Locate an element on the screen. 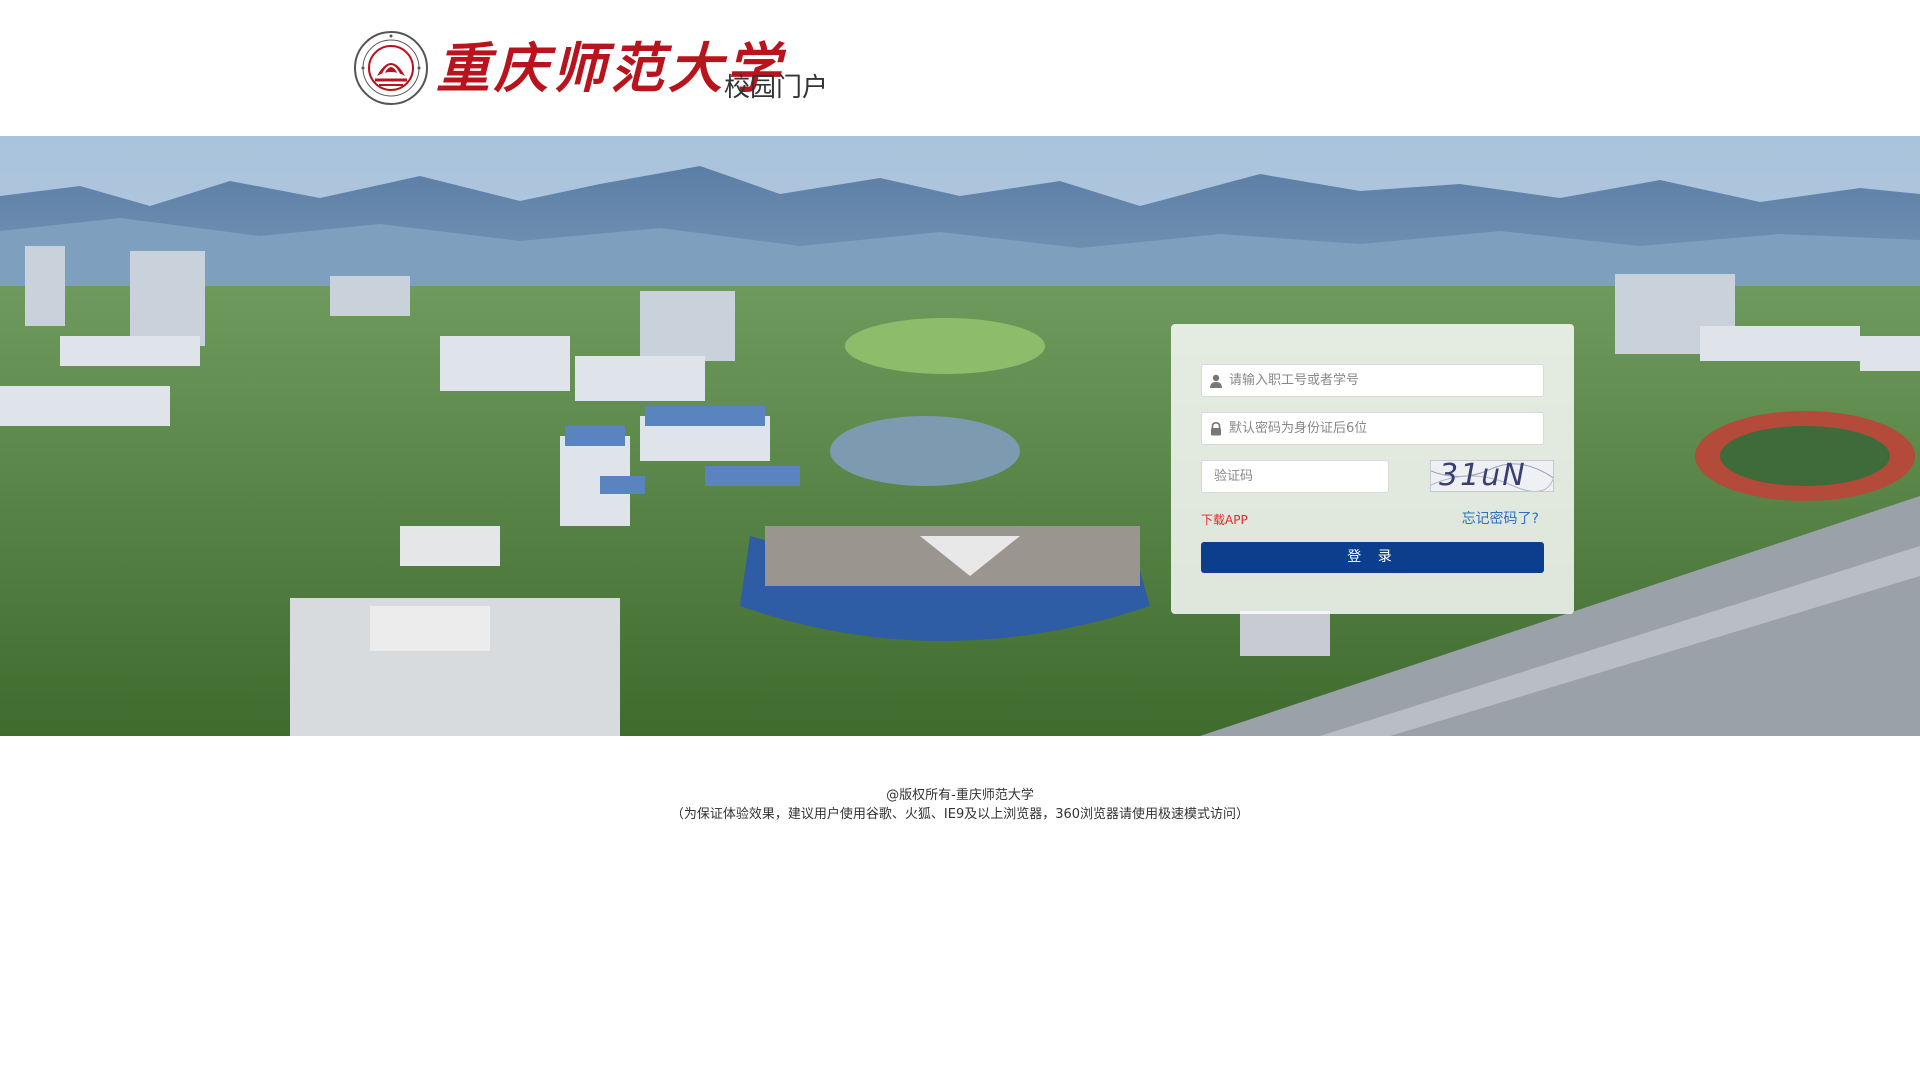 The width and height of the screenshot is (1920, 1080). captcha-image: 31uN is located at coordinates (1492, 476).